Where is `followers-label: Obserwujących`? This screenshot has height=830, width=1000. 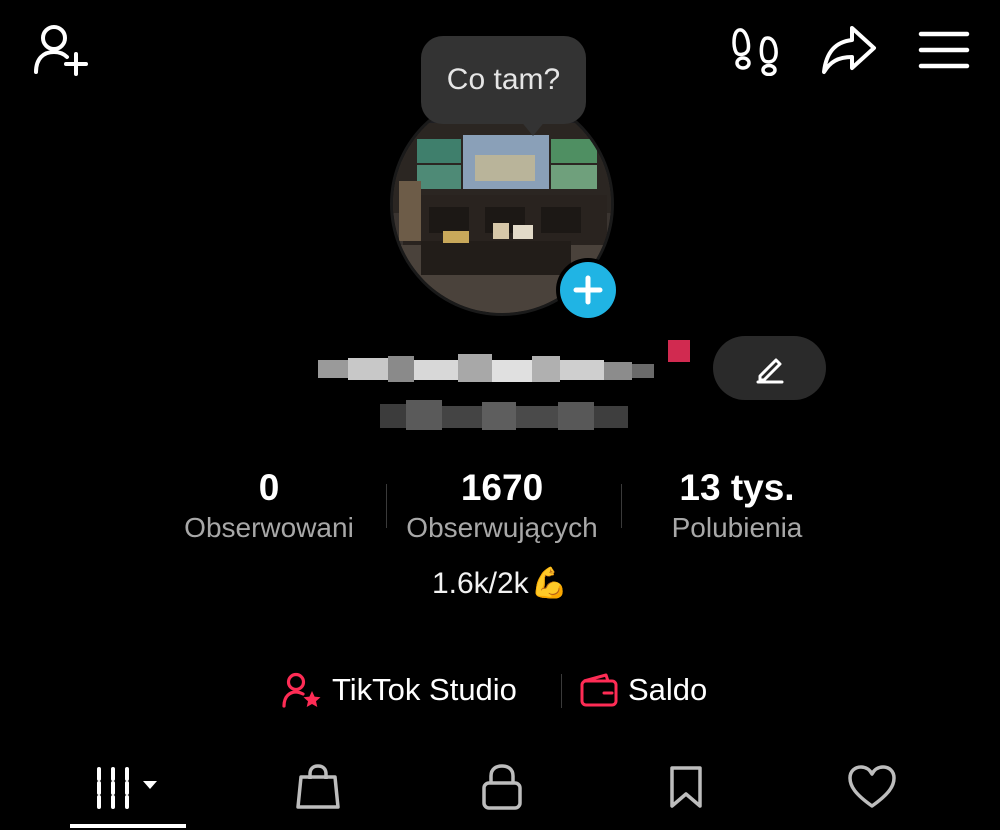
followers-label: Obserwujących is located at coordinates (502, 527).